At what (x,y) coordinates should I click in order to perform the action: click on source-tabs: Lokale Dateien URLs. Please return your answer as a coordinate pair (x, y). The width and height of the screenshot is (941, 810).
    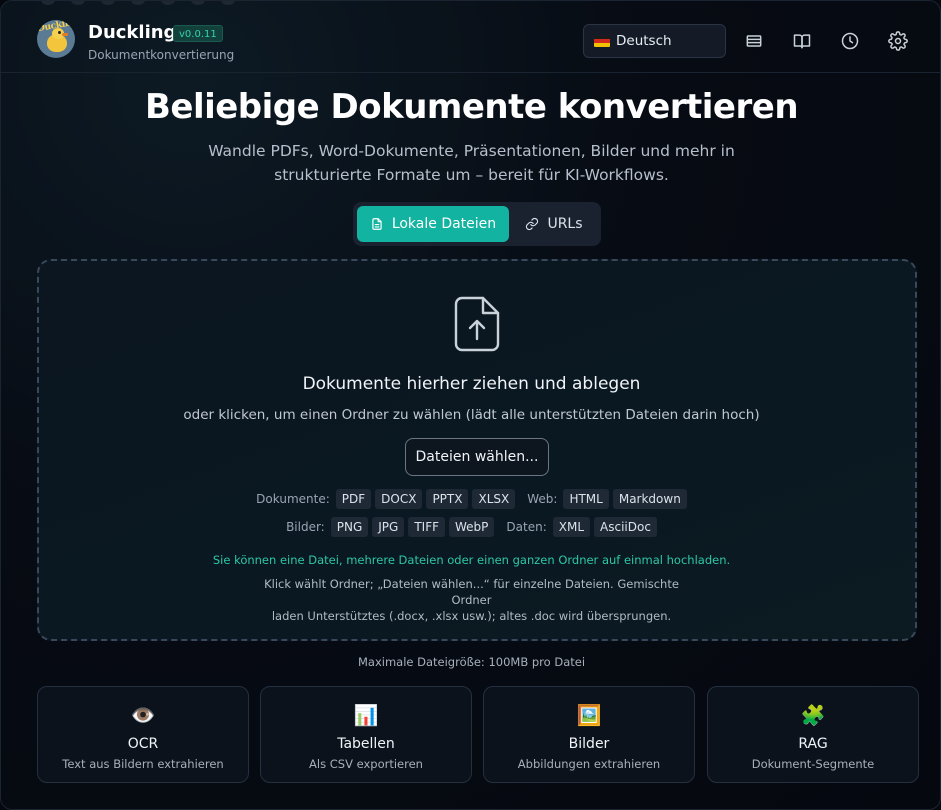
    Looking at the image, I should click on (477, 224).